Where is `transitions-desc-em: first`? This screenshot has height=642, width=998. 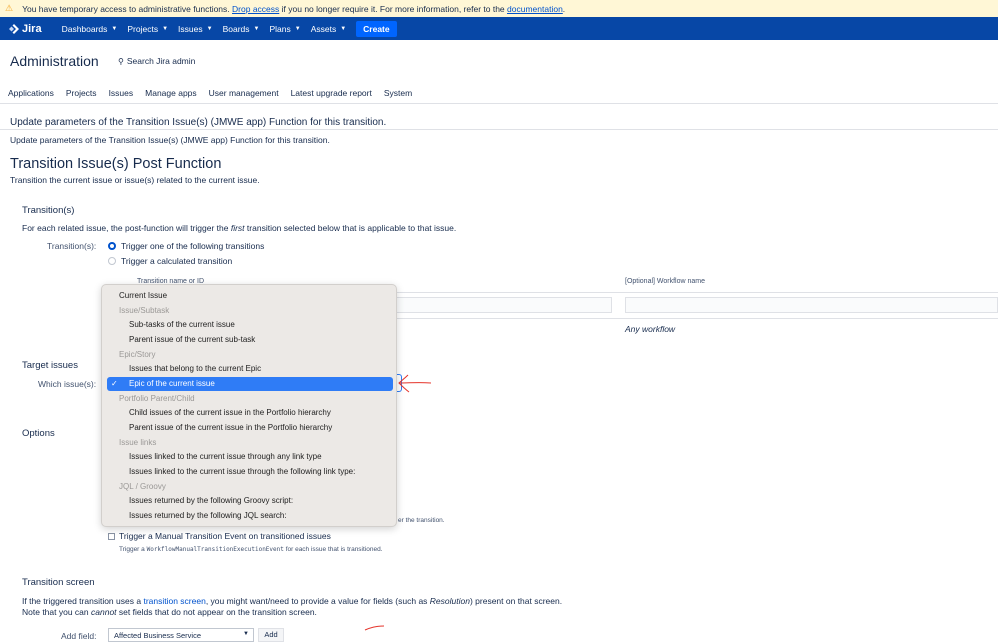 transitions-desc-em: first is located at coordinates (237, 228).